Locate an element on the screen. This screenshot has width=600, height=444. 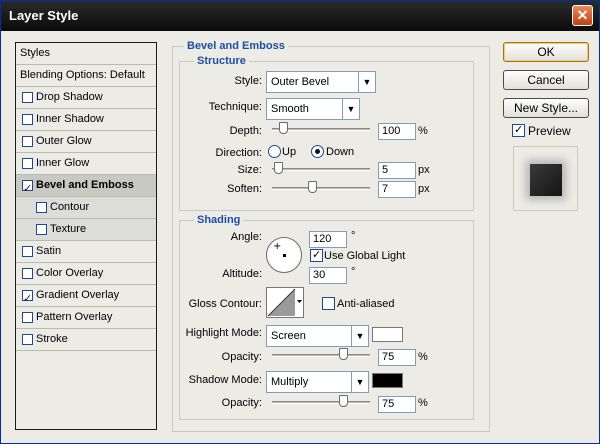
styles-list-item: Contour is located at coordinates (86, 208).